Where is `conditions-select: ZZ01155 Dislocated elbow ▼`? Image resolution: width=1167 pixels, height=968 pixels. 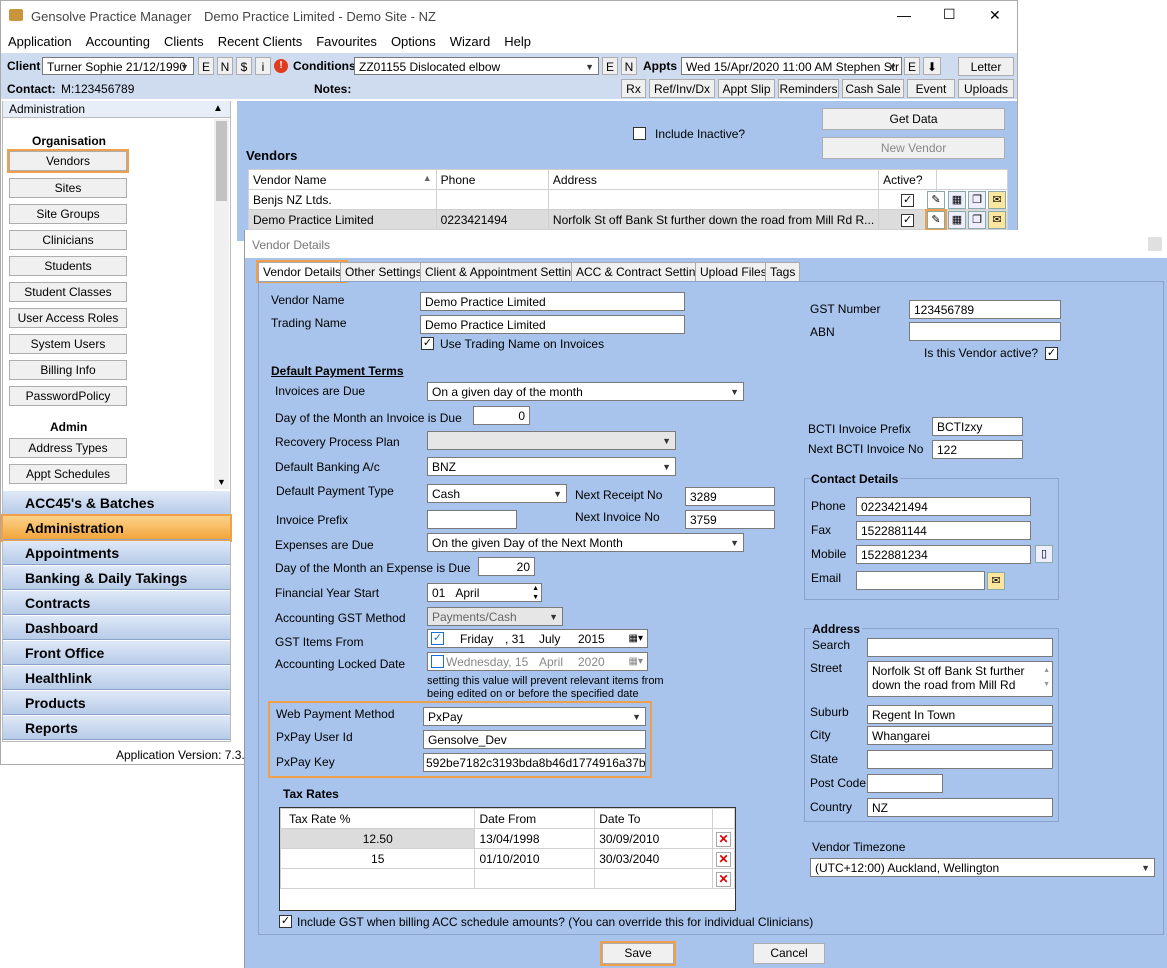
conditions-select: ZZ01155 Dislocated elbow ▼ is located at coordinates (476, 66).